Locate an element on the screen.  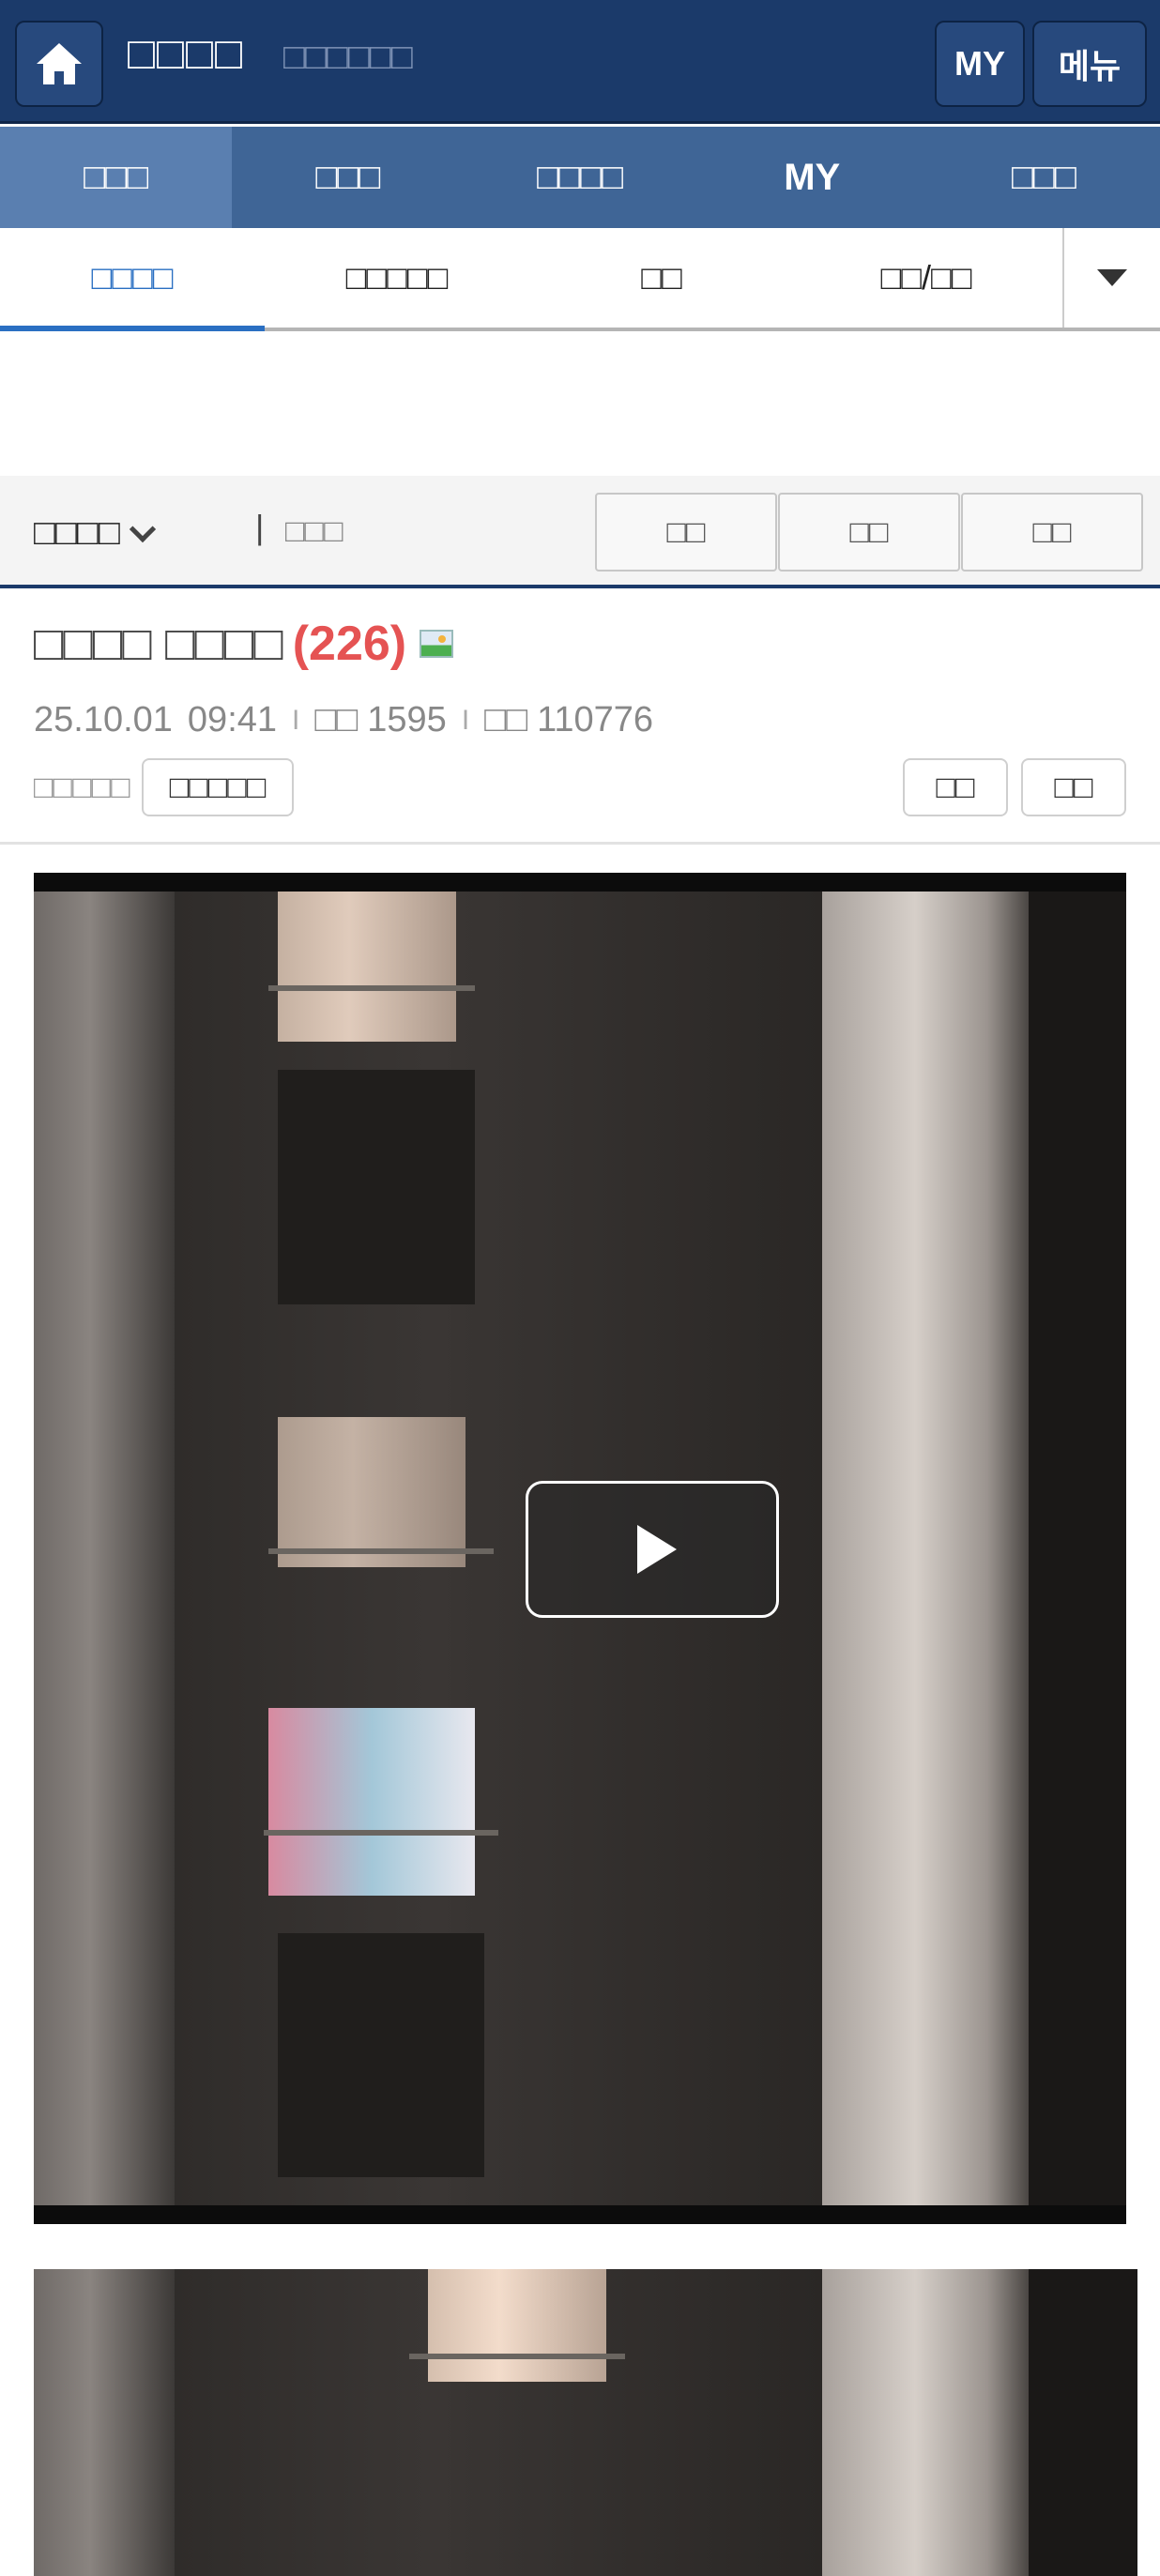
post-date: 25.10.01 is located at coordinates (103, 719).